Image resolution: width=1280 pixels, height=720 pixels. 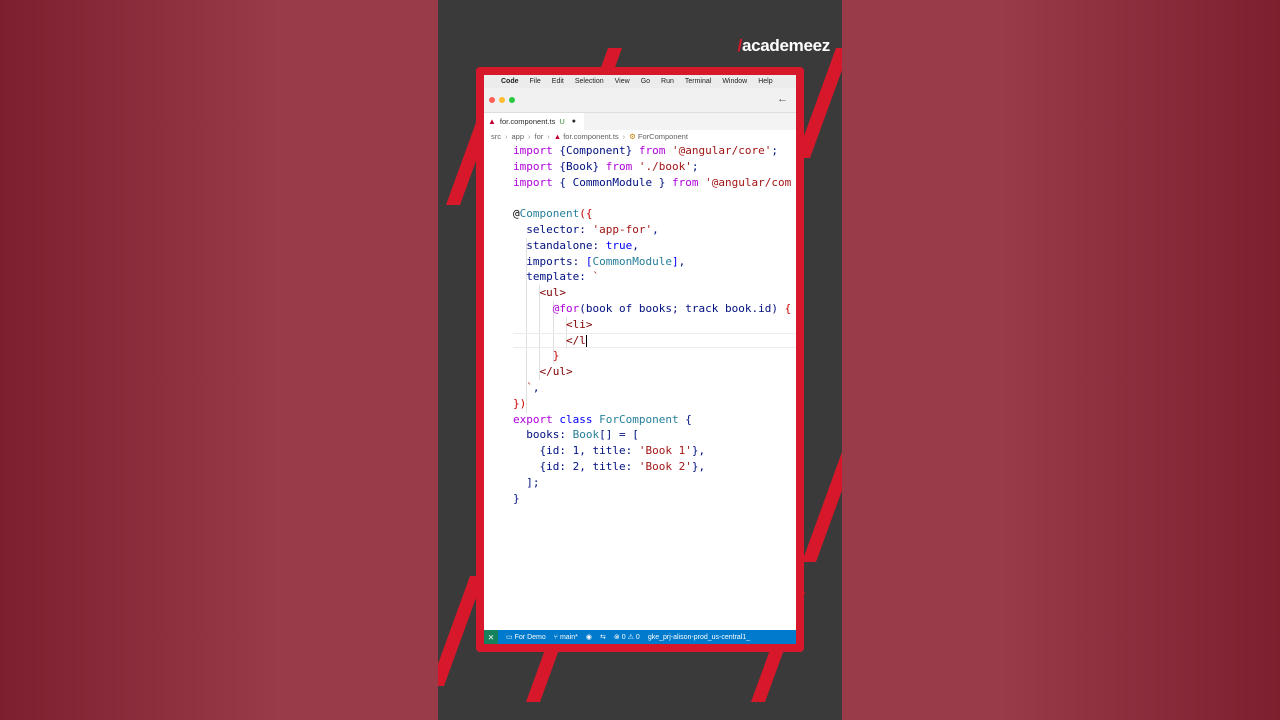 What do you see at coordinates (527, 121) in the screenshot?
I see `tab-filename: for.component.ts` at bounding box center [527, 121].